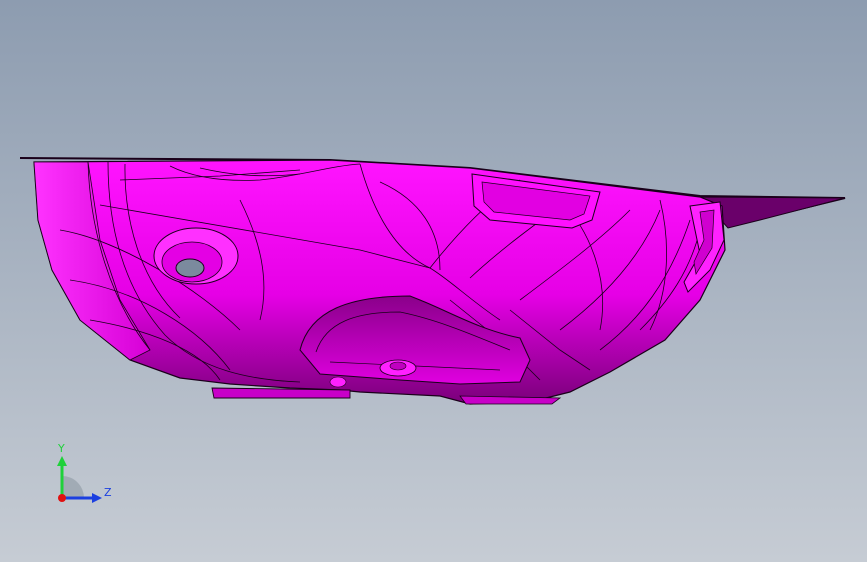 The width and height of the screenshot is (867, 562). I want to click on triad-quadrant, so click(73, 487).